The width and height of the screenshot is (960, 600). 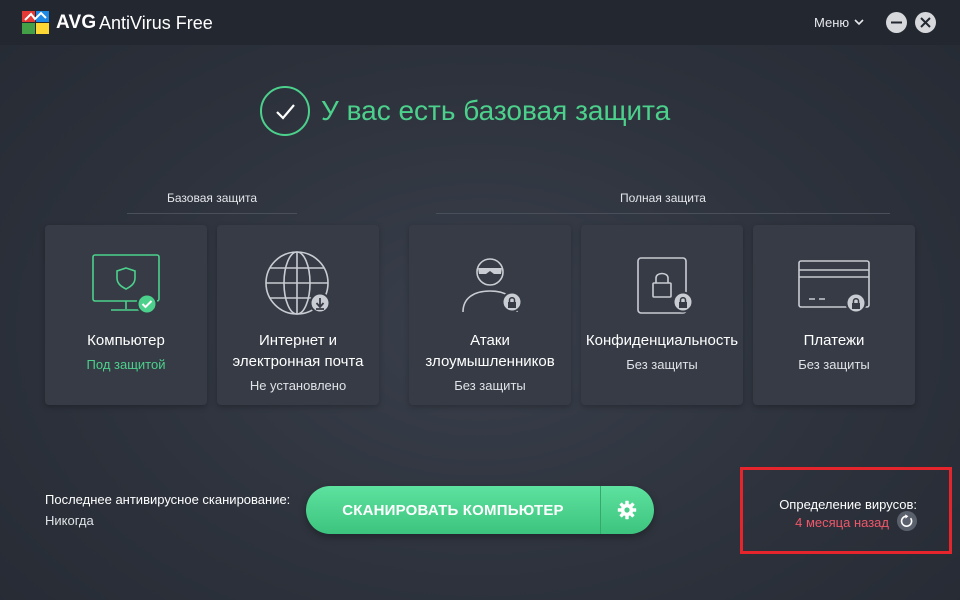 I want to click on close-icon, so click(x=925, y=22).